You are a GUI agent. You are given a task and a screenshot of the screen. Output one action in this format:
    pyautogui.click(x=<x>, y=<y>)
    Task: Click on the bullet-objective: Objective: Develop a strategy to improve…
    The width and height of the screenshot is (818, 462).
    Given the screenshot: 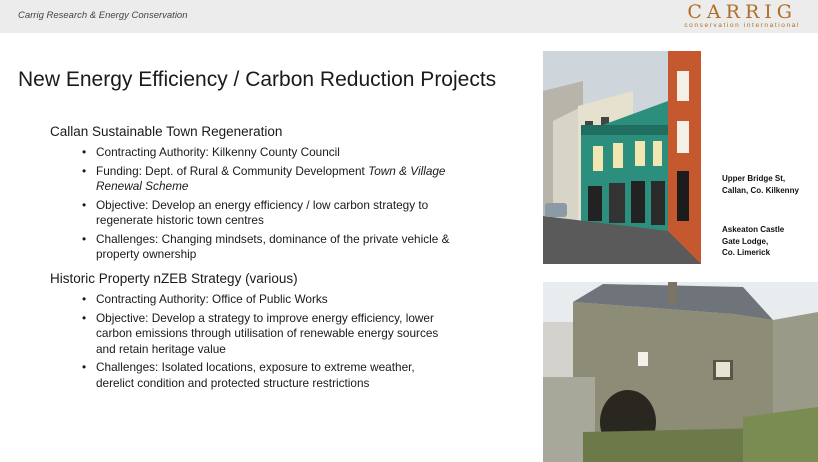 What is the action you would take?
    pyautogui.click(x=265, y=334)
    